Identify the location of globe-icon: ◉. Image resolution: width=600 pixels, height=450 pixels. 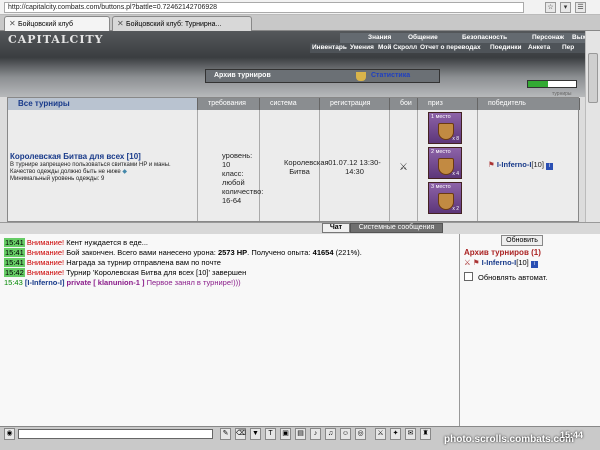
(9, 434).